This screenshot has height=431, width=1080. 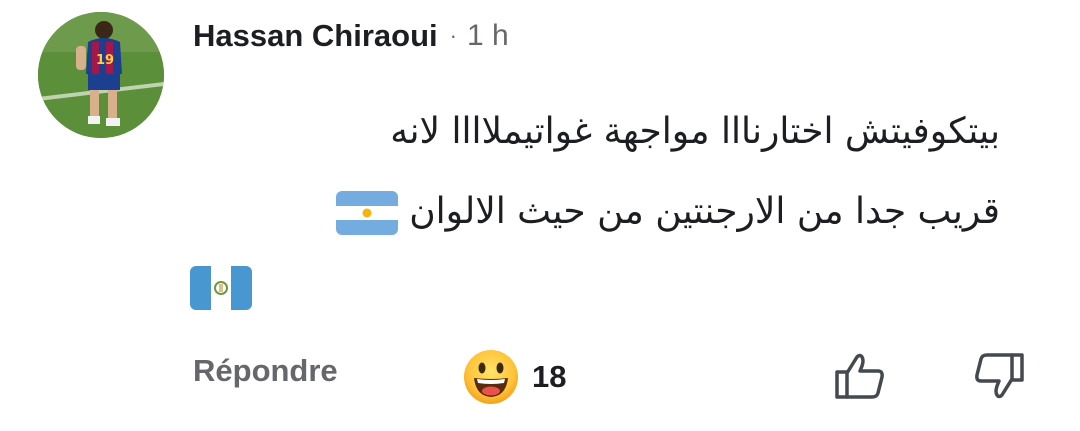 What do you see at coordinates (549, 376) in the screenshot?
I see `reaction-count: 18` at bounding box center [549, 376].